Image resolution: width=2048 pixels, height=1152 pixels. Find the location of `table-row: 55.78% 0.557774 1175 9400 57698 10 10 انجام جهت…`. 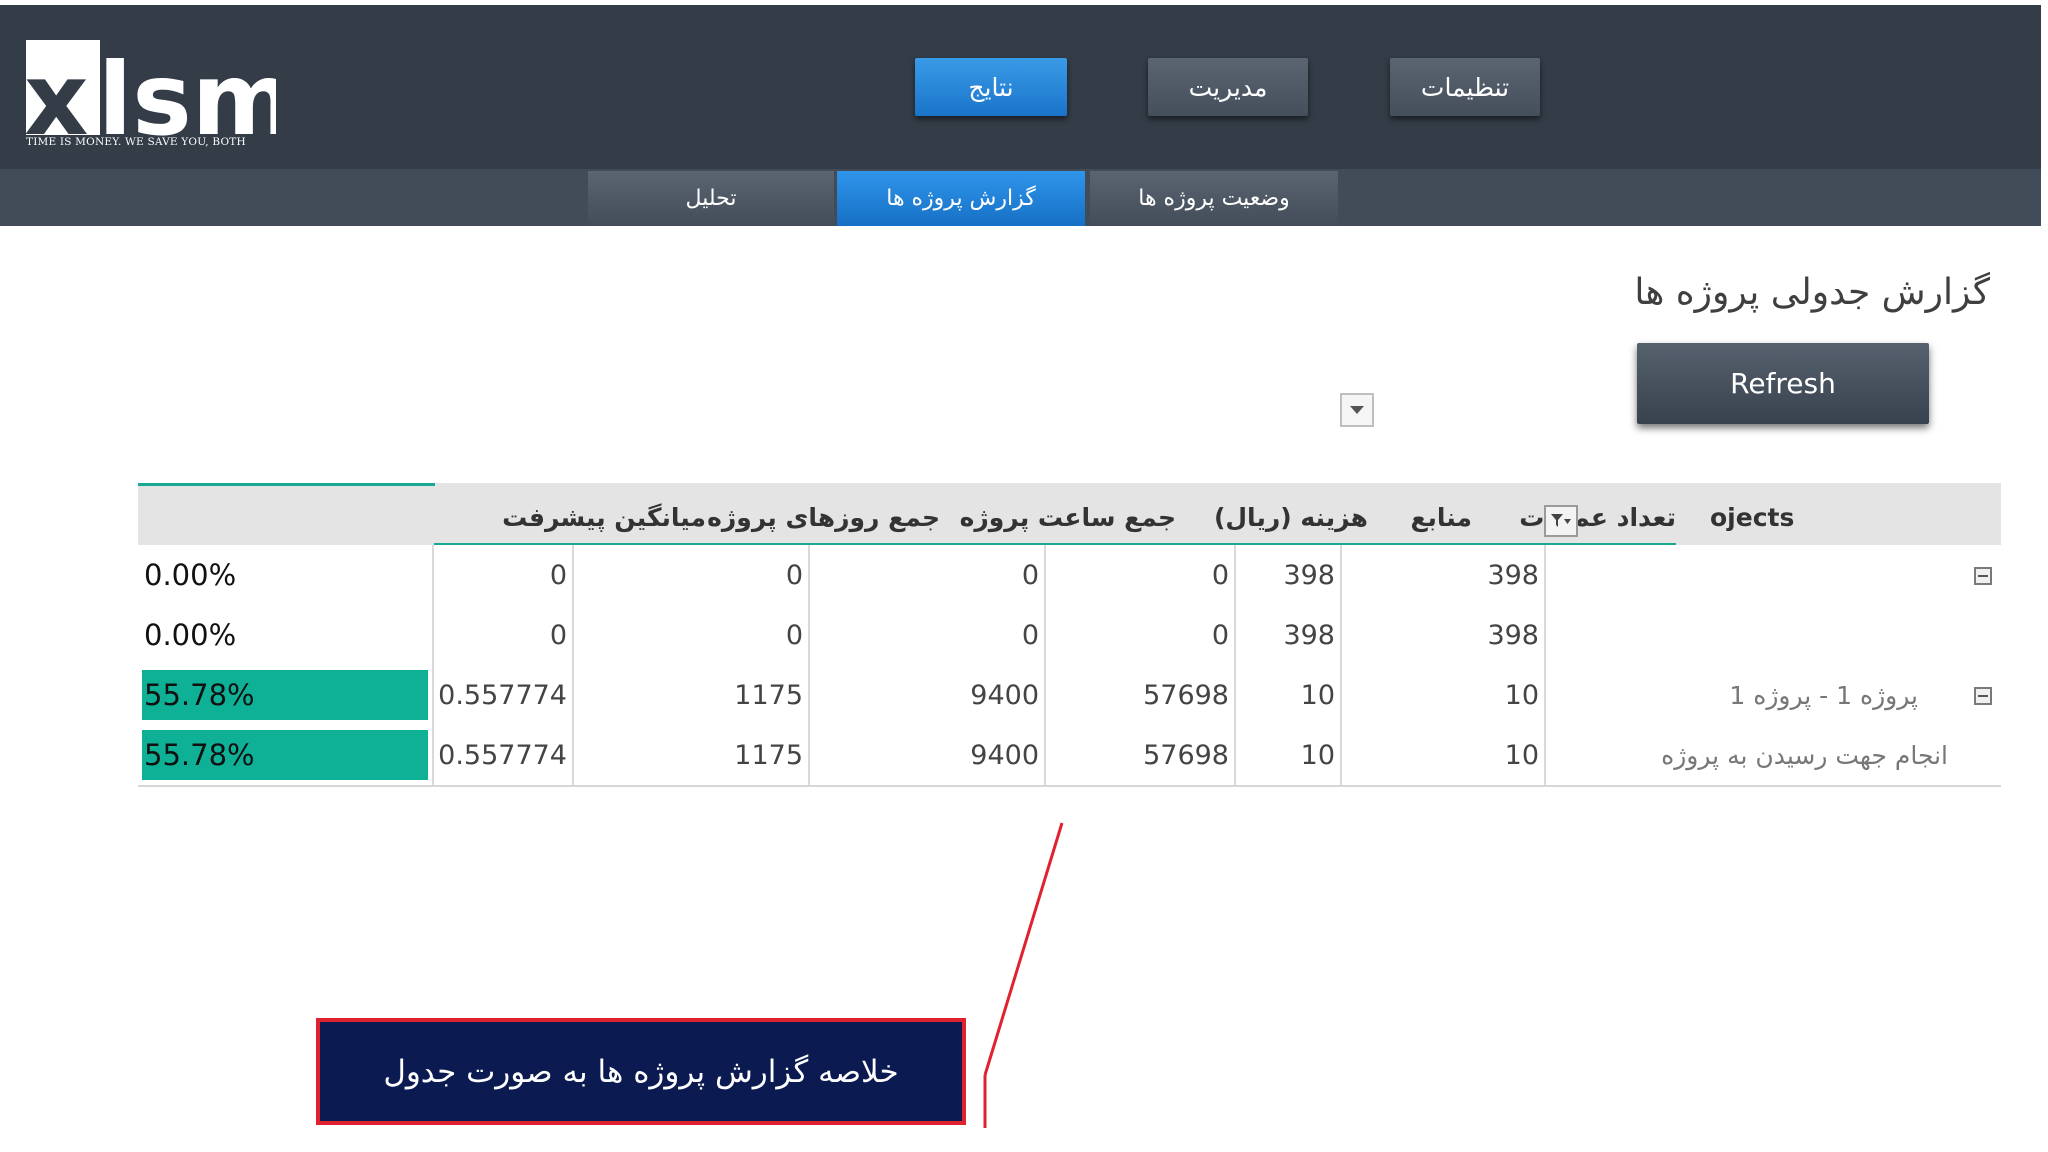

table-row: 55.78% 0.557774 1175 9400 57698 10 10 انجام جهت… is located at coordinates (1069, 756).